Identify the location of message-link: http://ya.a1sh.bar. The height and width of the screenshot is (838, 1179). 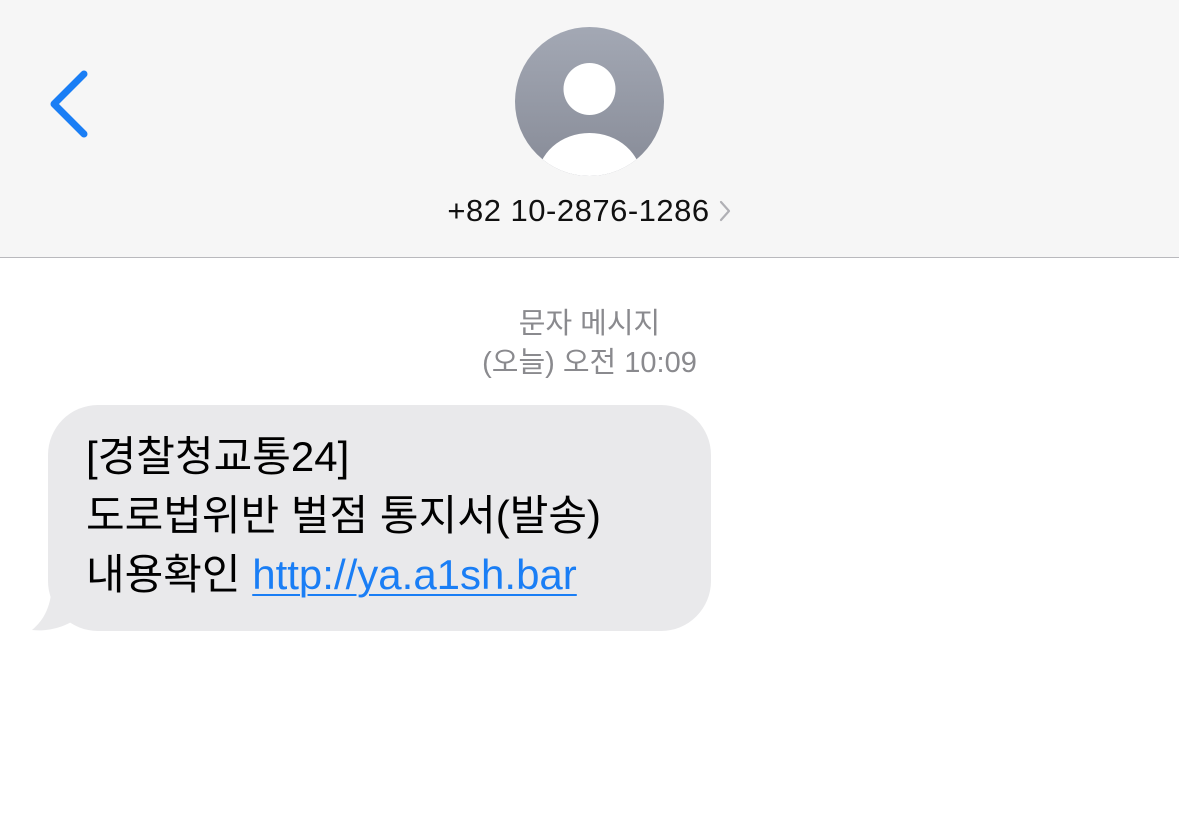
(414, 574).